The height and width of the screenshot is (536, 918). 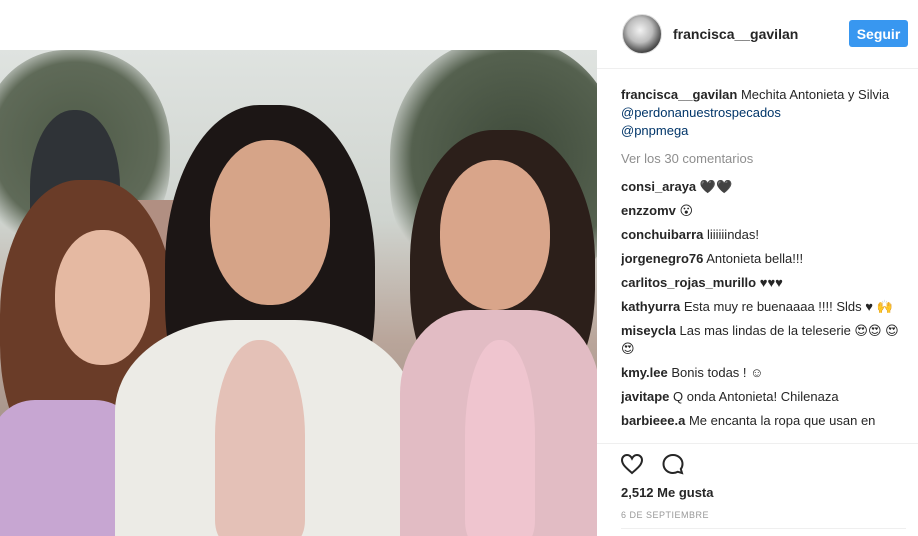 I want to click on view-all-comments-link: Ver los 30 comentarios, so click(x=763, y=159).